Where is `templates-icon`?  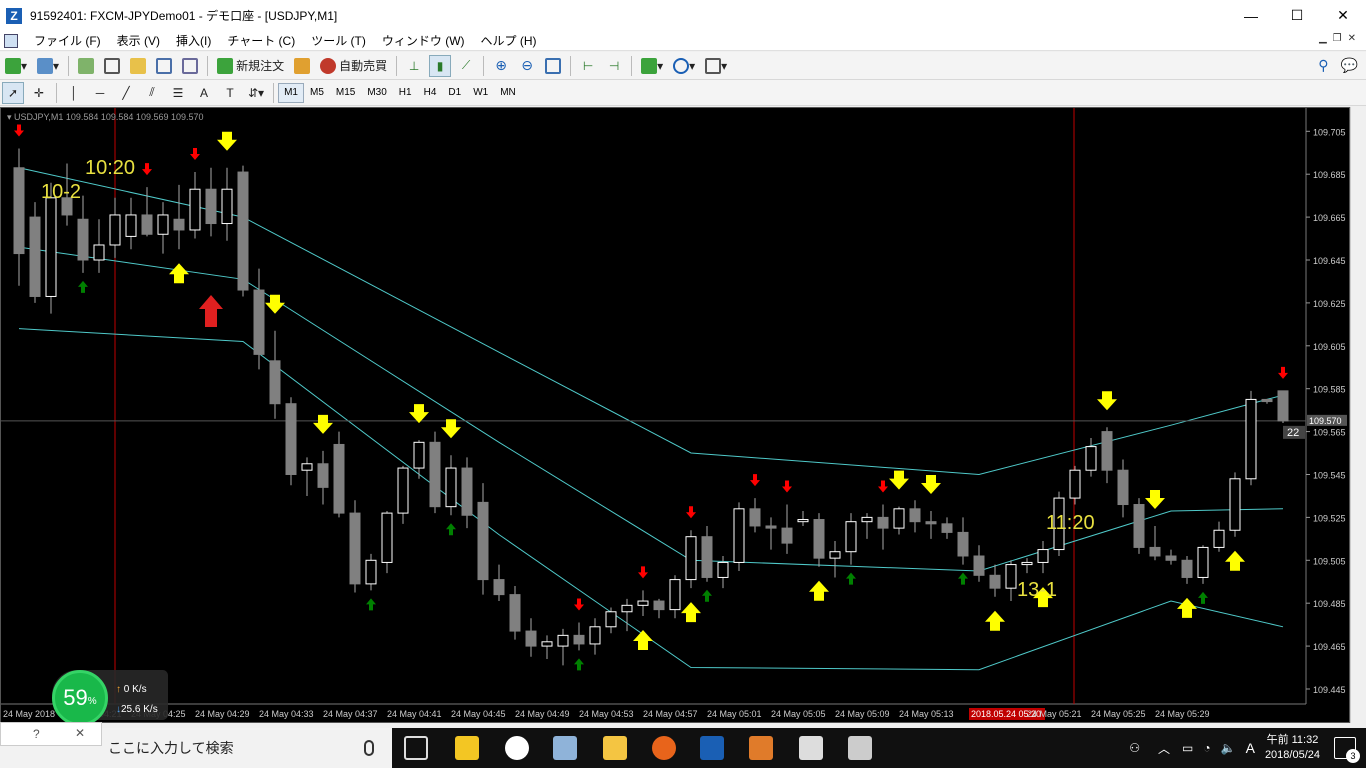
templates-icon is located at coordinates (713, 65).